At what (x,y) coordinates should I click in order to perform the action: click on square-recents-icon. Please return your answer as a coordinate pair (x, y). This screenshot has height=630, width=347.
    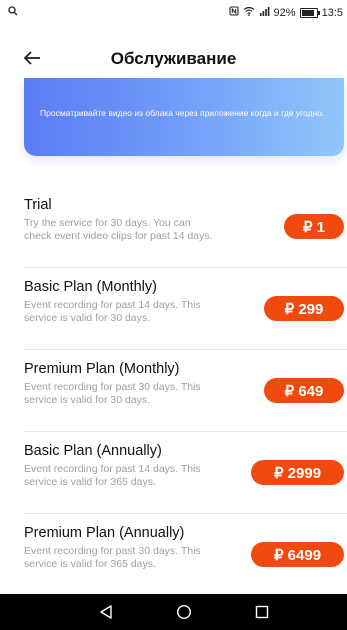
    Looking at the image, I should click on (262, 612).